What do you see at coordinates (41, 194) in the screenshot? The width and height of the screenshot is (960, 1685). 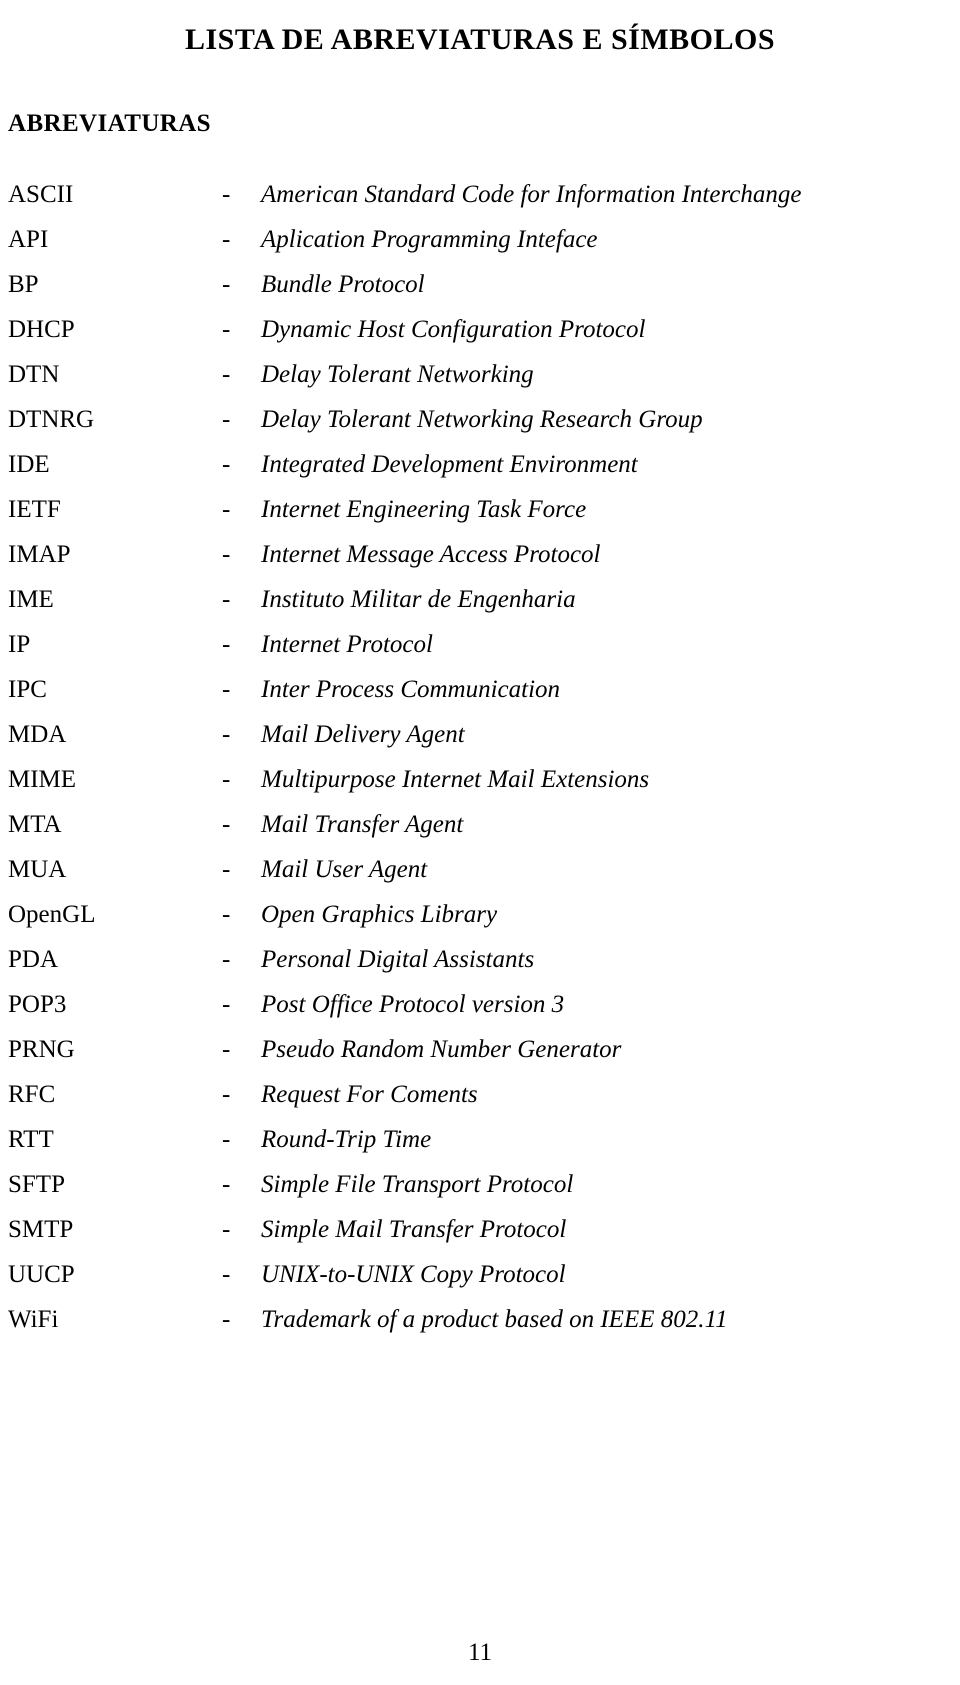 I see `abbreviation-term: ASCII` at bounding box center [41, 194].